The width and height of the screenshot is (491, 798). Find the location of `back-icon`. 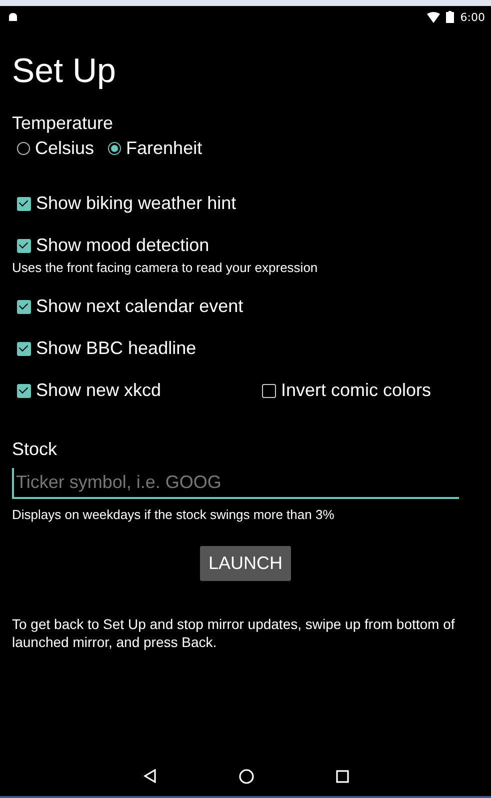

back-icon is located at coordinates (149, 776).